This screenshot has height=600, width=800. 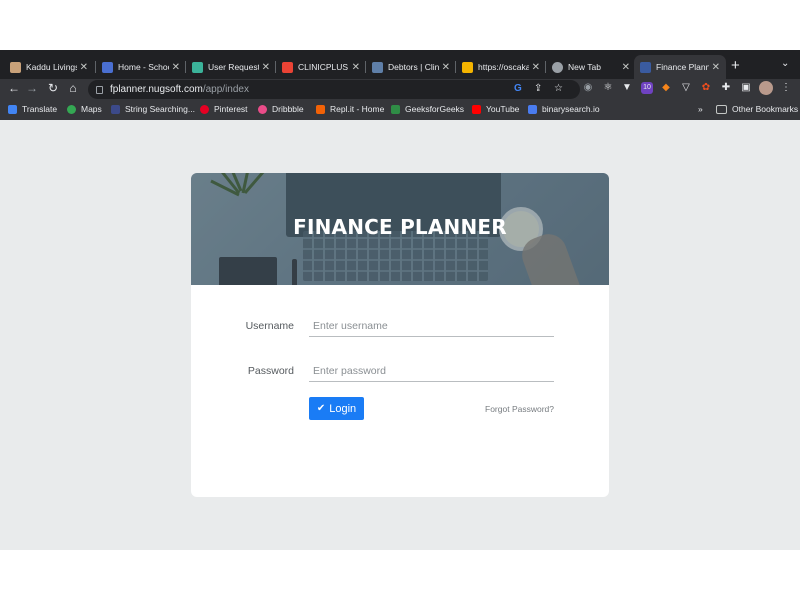 I want to click on replit-icon, so click(x=320, y=109).